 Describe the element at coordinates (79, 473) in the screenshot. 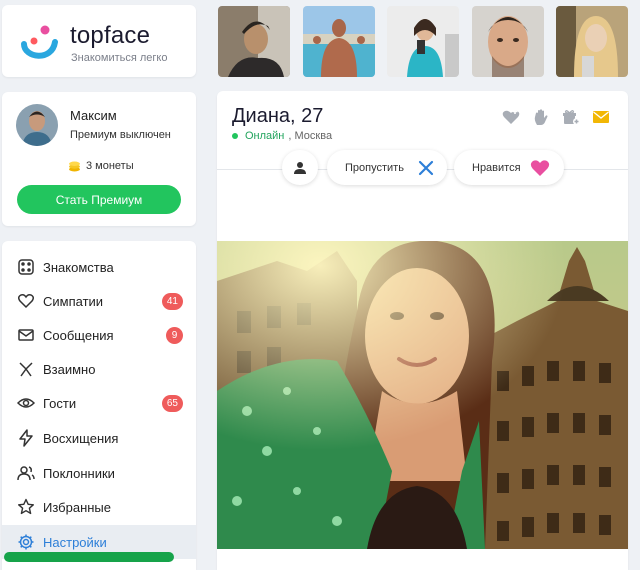

I see `sidebar-item-label: Поклонники` at that location.